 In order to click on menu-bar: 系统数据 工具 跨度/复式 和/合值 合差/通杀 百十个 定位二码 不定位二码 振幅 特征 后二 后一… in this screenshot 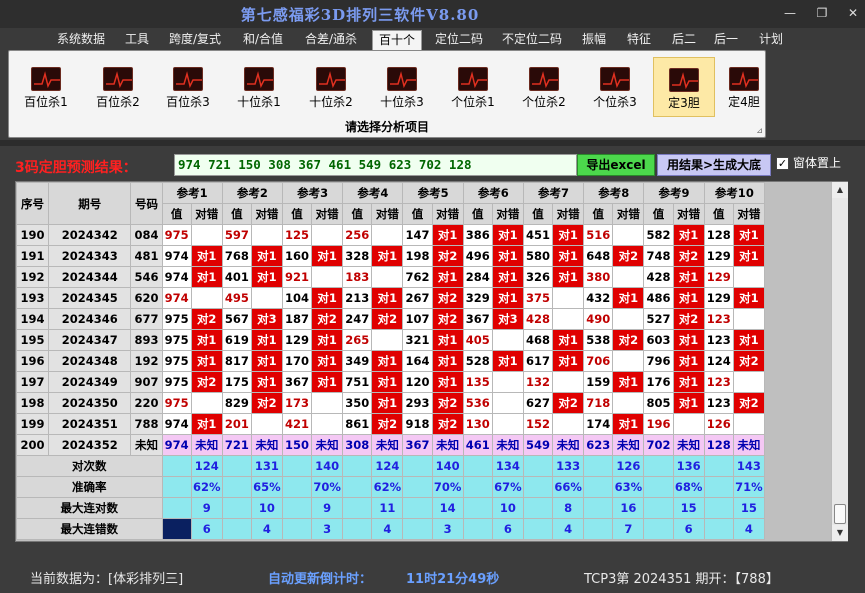, I will do `click(432, 39)`.